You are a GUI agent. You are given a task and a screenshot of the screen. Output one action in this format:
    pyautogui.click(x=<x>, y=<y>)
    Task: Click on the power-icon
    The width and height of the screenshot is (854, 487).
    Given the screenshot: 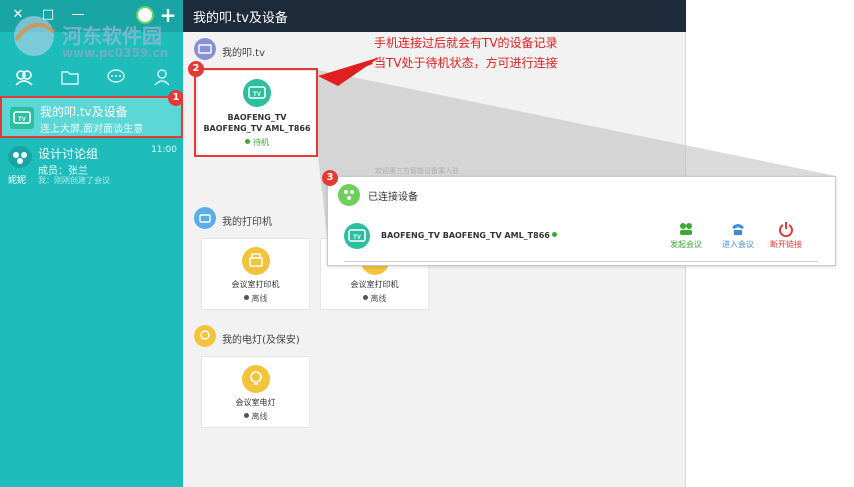 What is the action you would take?
    pyautogui.click(x=786, y=229)
    